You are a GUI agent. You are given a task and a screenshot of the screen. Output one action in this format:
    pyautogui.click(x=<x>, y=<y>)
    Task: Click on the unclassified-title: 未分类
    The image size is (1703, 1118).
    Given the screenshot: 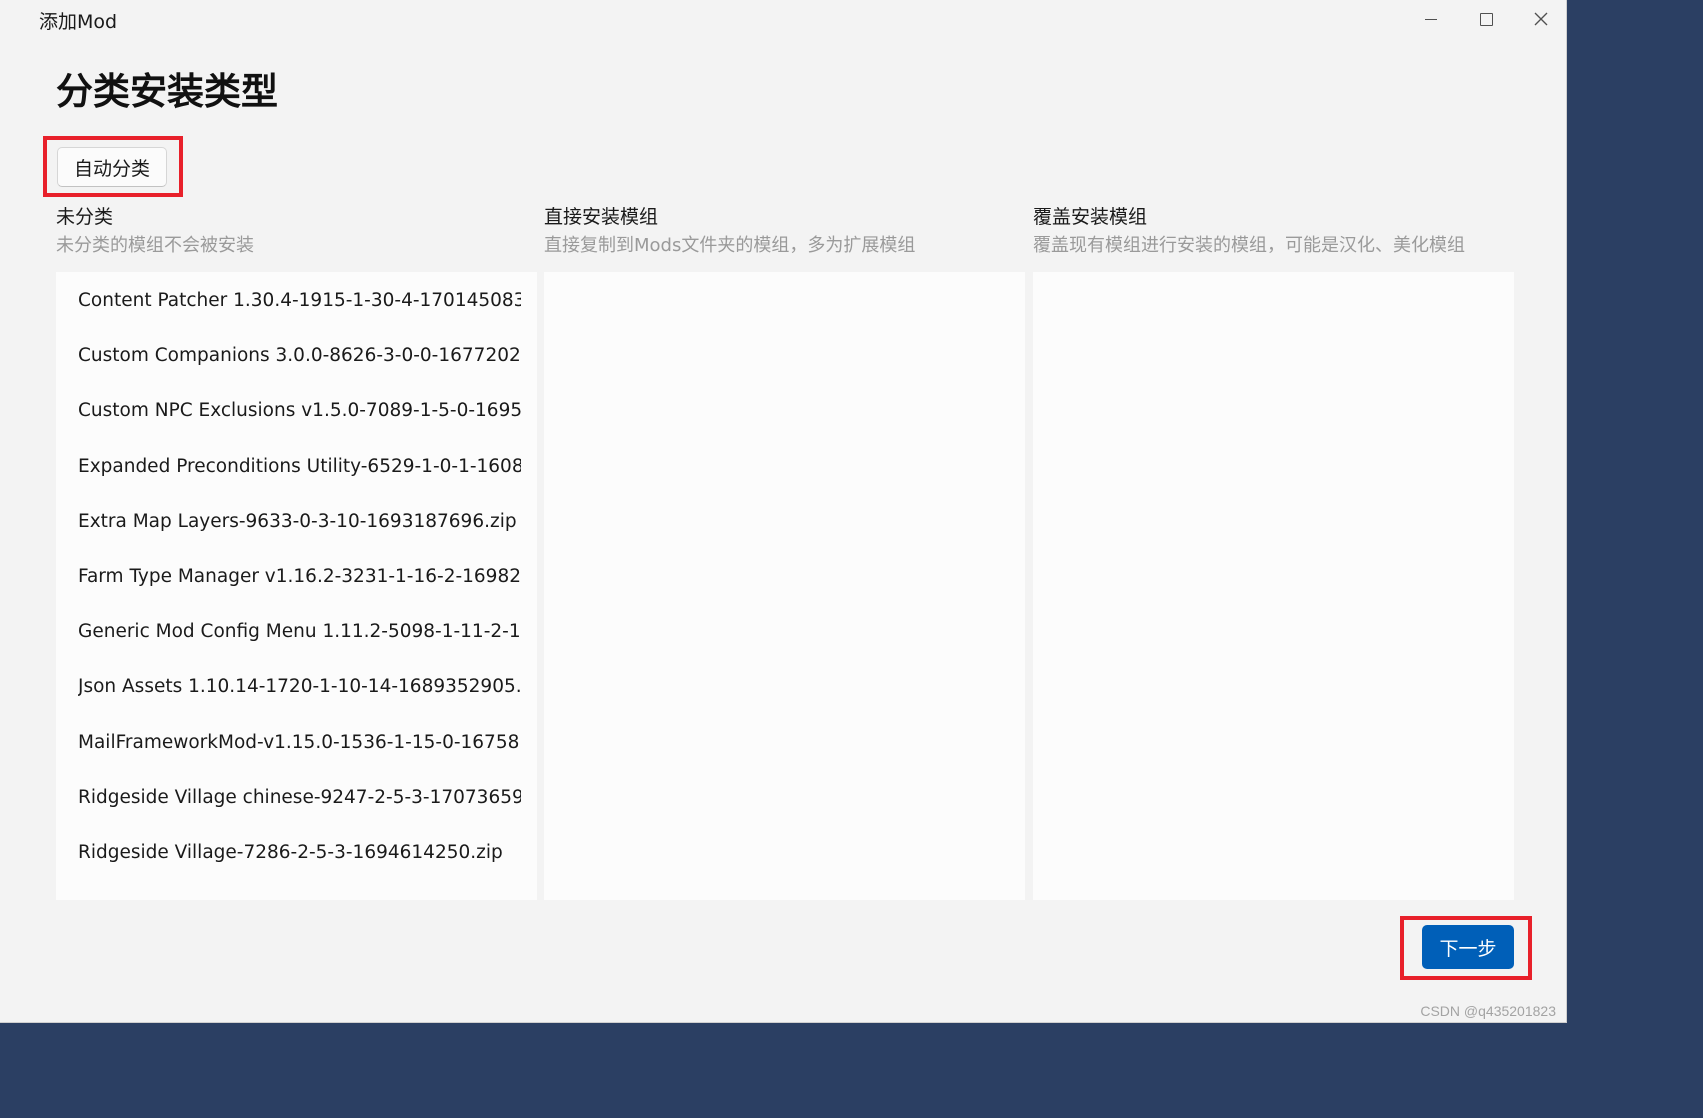 What is the action you would take?
    pyautogui.click(x=85, y=217)
    